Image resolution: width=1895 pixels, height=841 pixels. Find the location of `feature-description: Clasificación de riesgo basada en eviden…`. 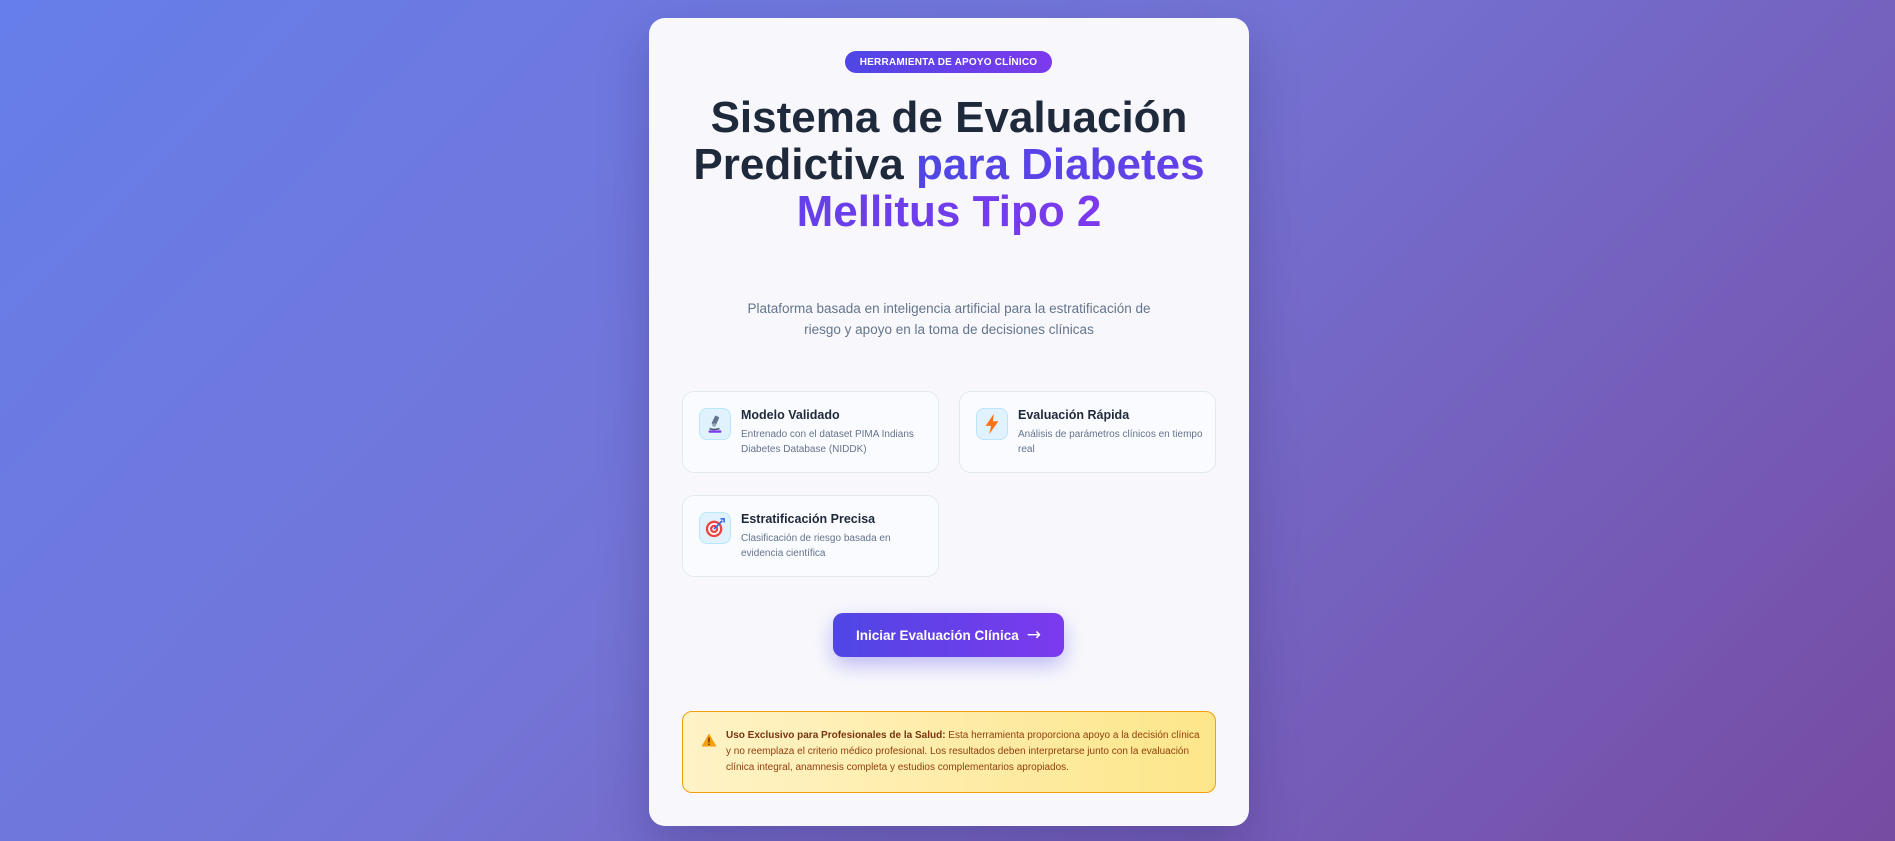

feature-description: Clasificación de riesgo basada en eviden… is located at coordinates (816, 546).